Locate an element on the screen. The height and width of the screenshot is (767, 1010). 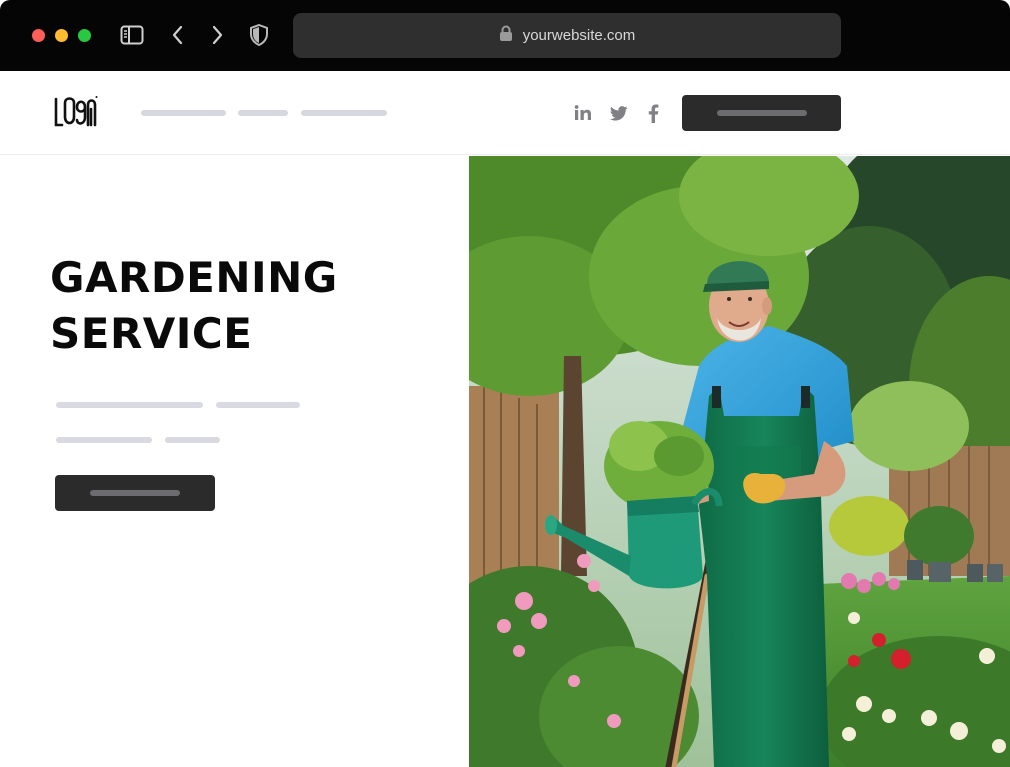
header-cta-button is located at coordinates (761, 113).